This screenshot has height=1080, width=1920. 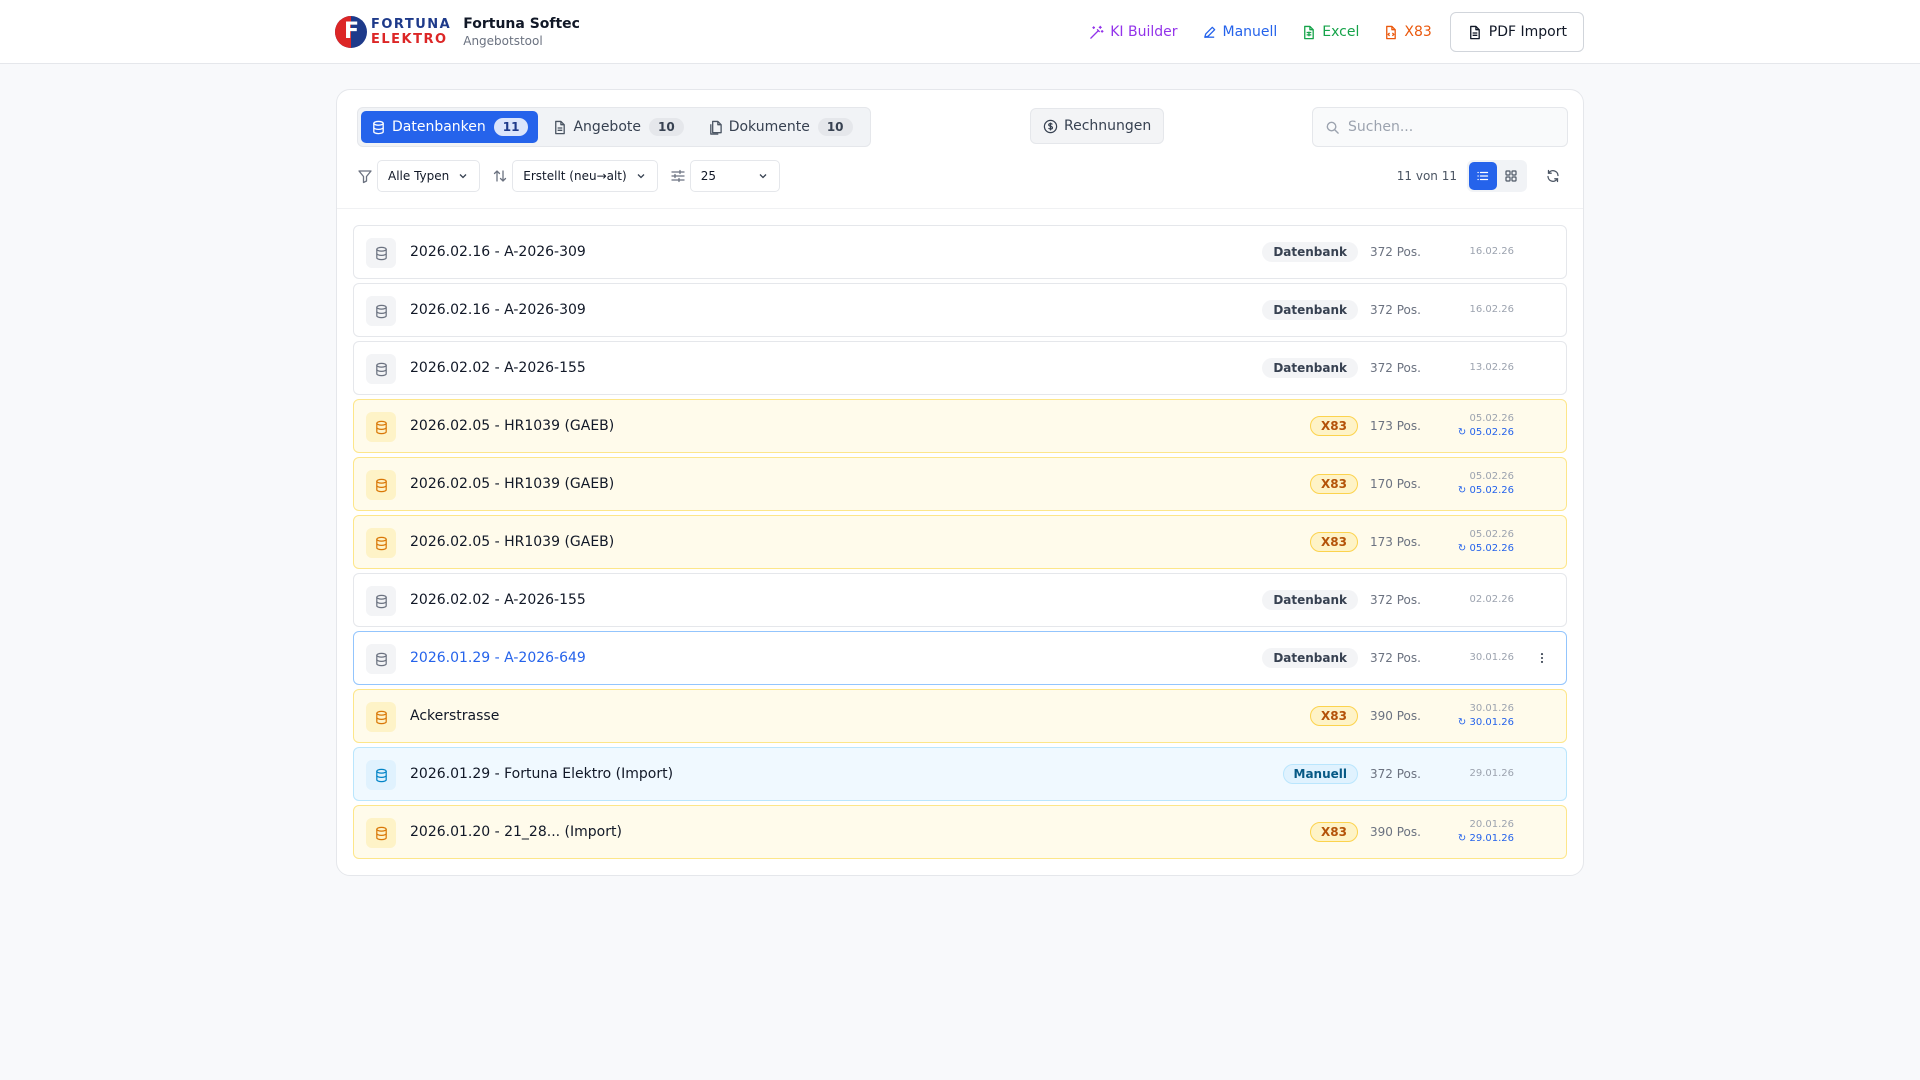 I want to click on manuell-link: Manuell, so click(x=1240, y=32).